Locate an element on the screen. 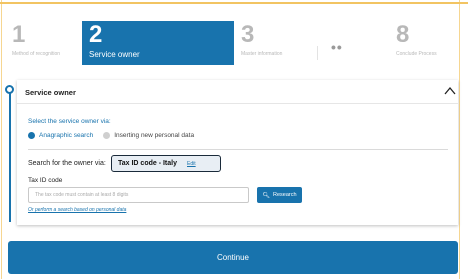 The image size is (468, 279). progress-rail is located at coordinates (10, 155).